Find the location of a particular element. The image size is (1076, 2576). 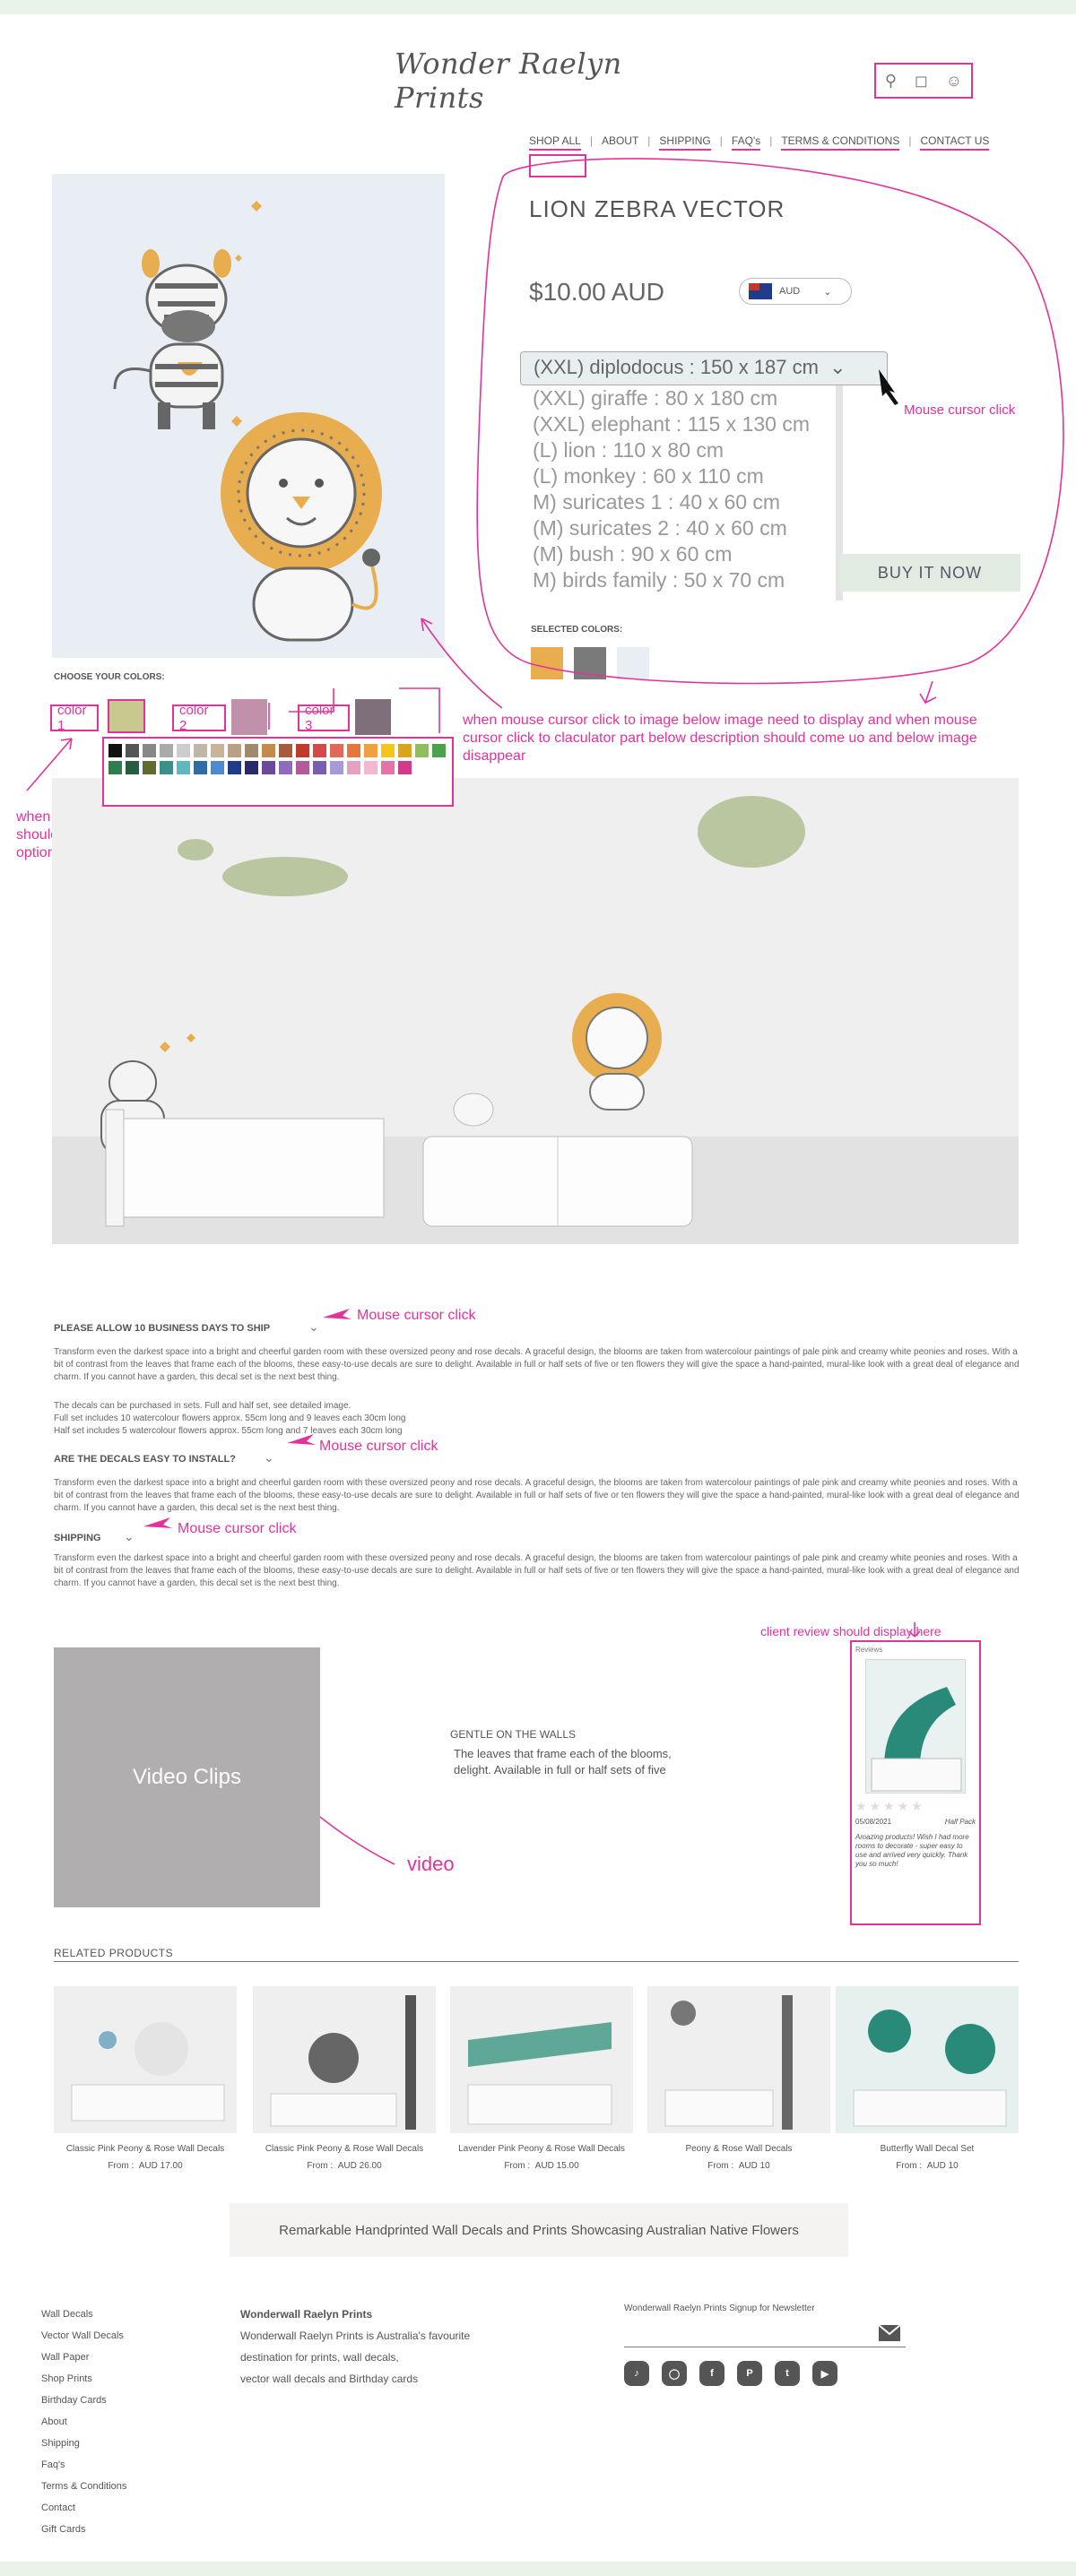

twitter-icon: t is located at coordinates (787, 2373).